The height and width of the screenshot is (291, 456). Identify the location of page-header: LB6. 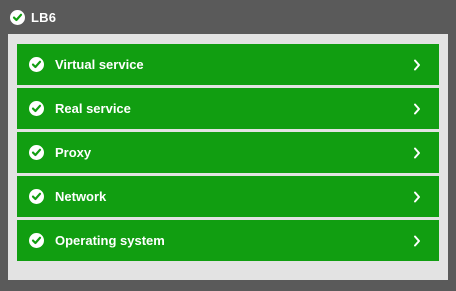
(33, 17).